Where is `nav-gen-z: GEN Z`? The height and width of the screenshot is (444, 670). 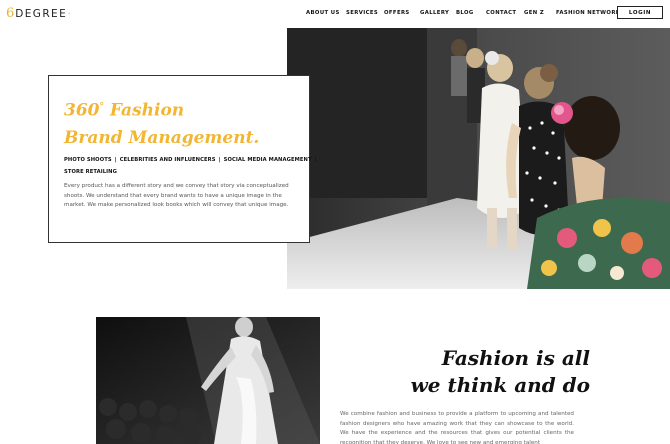 nav-gen-z: GEN Z is located at coordinates (534, 13).